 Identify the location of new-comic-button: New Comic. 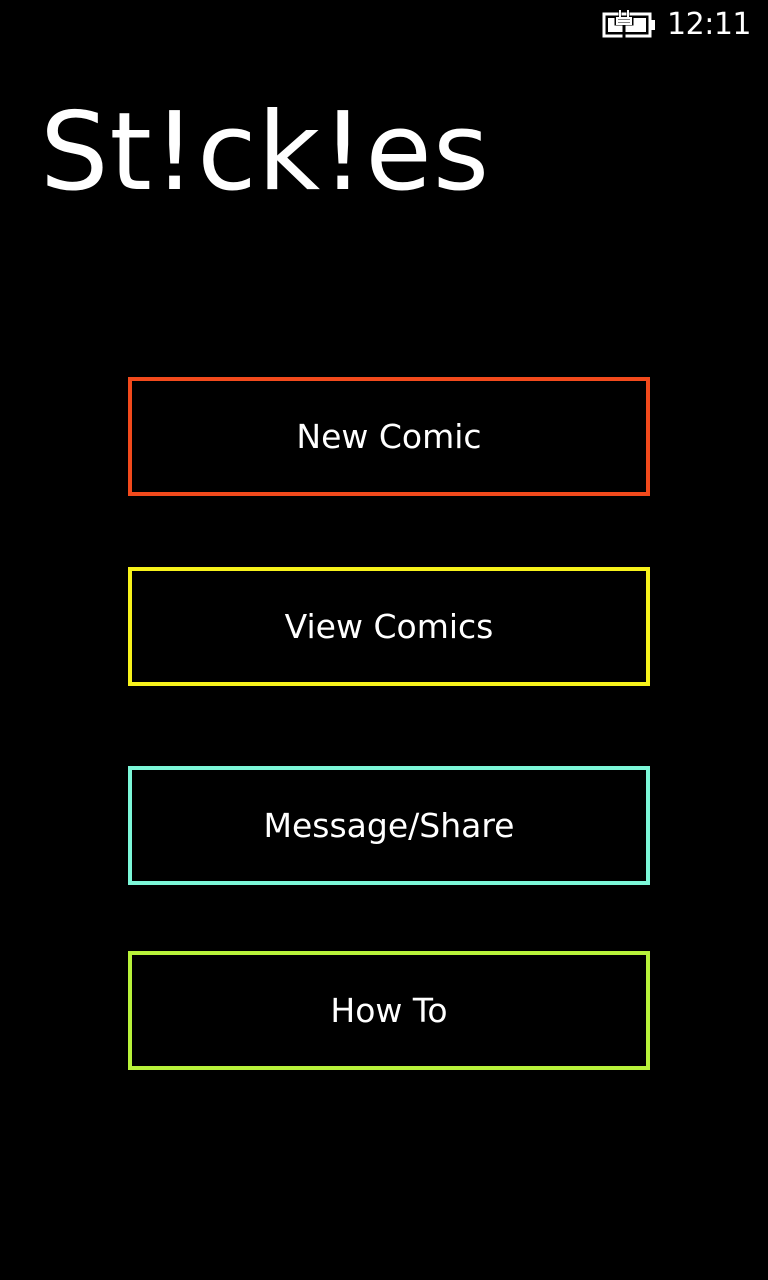
(389, 436).